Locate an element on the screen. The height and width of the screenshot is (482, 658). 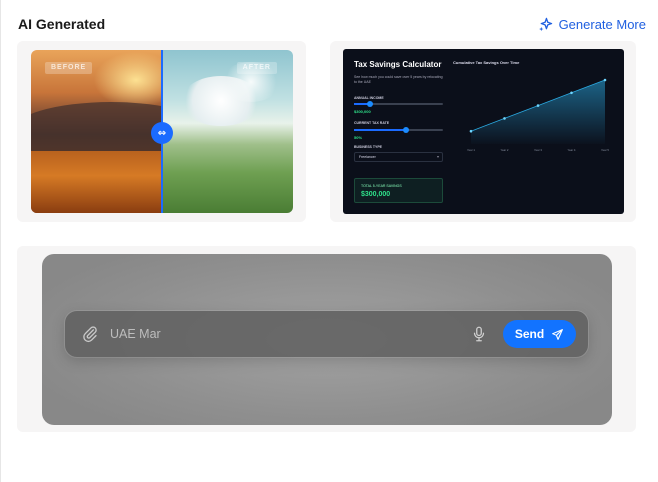
chat-composer: Send is located at coordinates (326, 334).